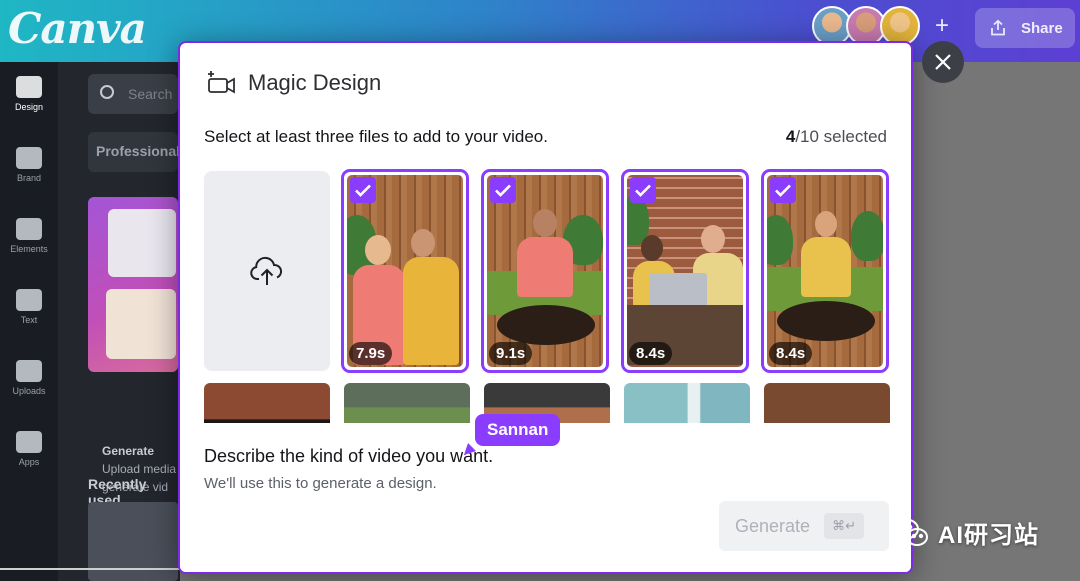  Describe the element at coordinates (28, 107) in the screenshot. I see `sidebar-item-label: Design` at that location.